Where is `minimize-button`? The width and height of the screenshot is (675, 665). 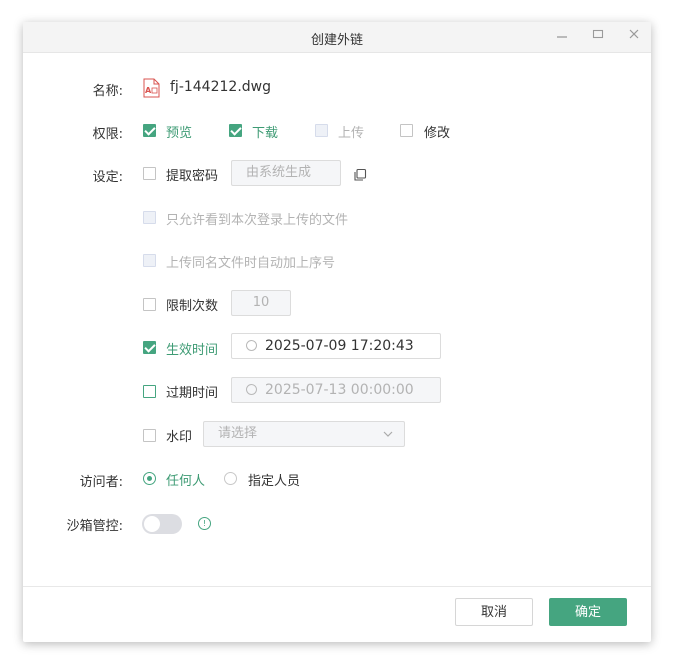
minimize-button is located at coordinates (562, 36).